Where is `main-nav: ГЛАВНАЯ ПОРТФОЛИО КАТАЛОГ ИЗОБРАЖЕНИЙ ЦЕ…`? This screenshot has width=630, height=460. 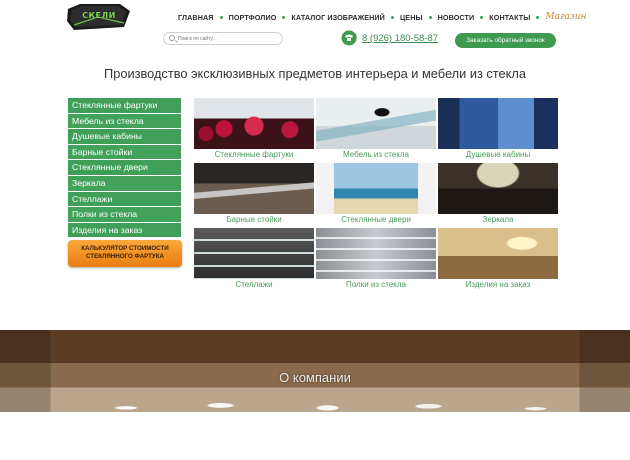 main-nav: ГЛАВНАЯ ПОРТФОЛИО КАТАЛОГ ИЗОБРАЖЕНИЙ ЦЕ… is located at coordinates (382, 17).